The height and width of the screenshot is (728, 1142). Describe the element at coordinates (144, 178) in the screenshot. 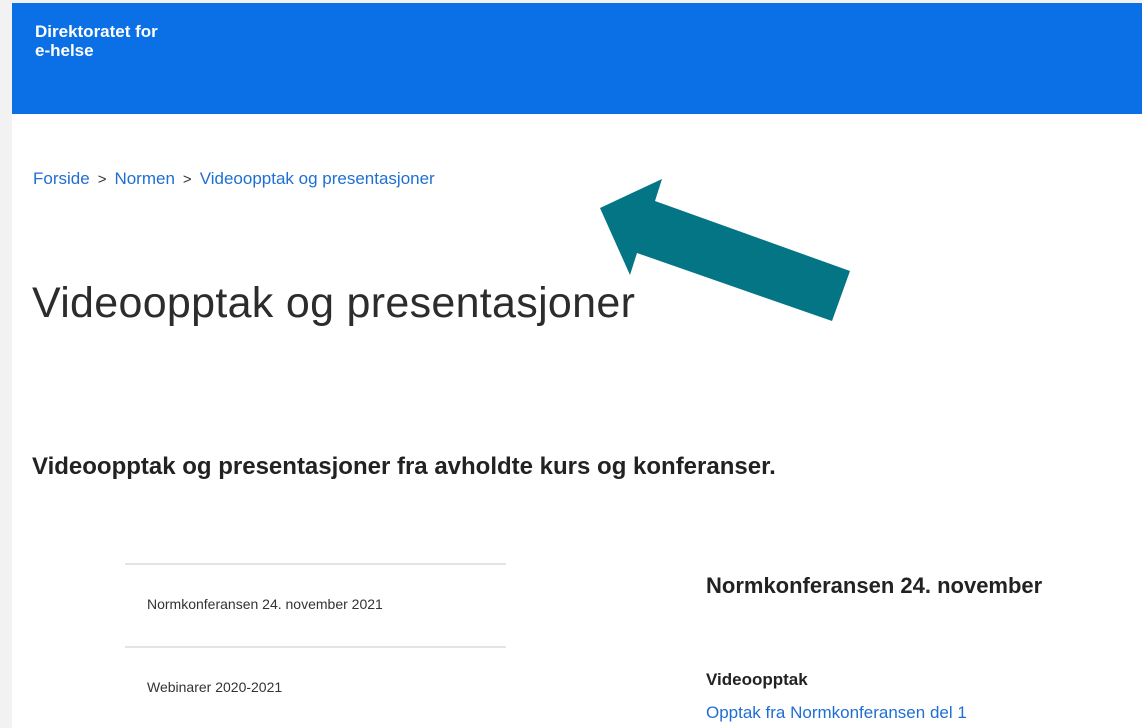

I see `breadcrumb-normen-link: Normen` at that location.